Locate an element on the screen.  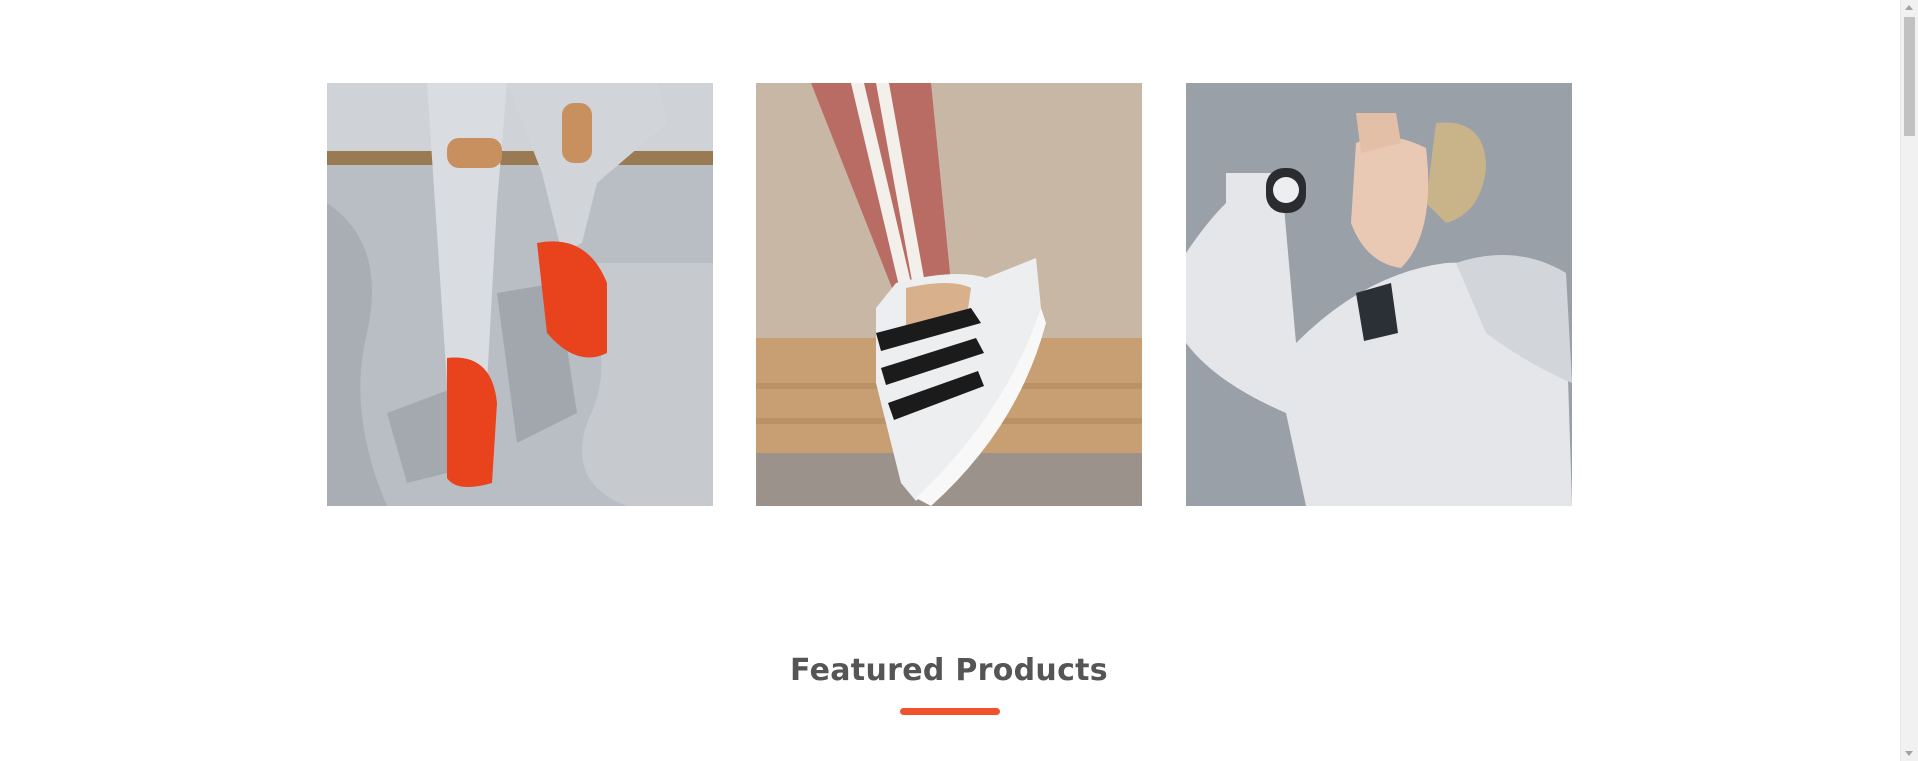
scroll-down-icon is located at coordinates (1909, 753).